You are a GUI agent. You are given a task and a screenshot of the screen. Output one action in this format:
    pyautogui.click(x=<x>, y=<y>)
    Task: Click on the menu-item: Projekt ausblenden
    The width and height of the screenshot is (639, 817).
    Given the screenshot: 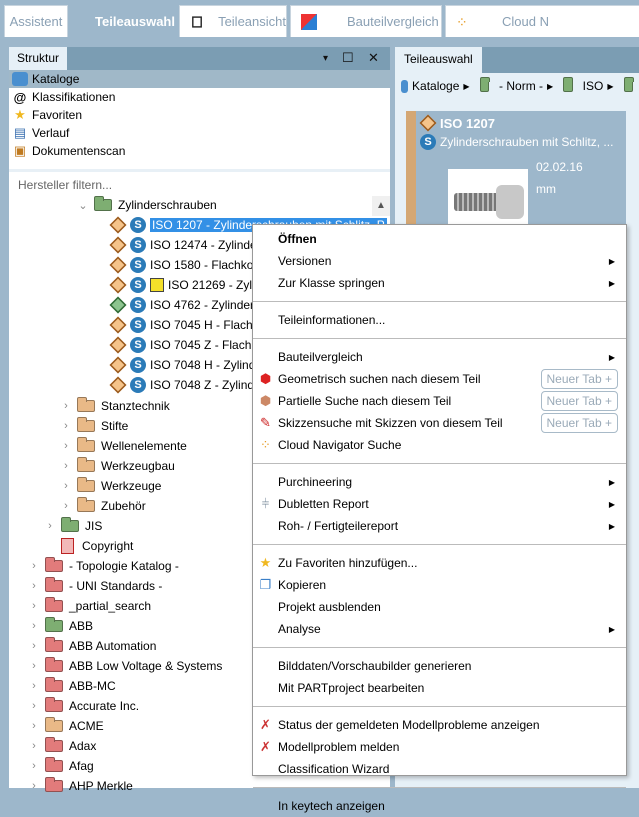 What is the action you would take?
    pyautogui.click(x=439, y=607)
    